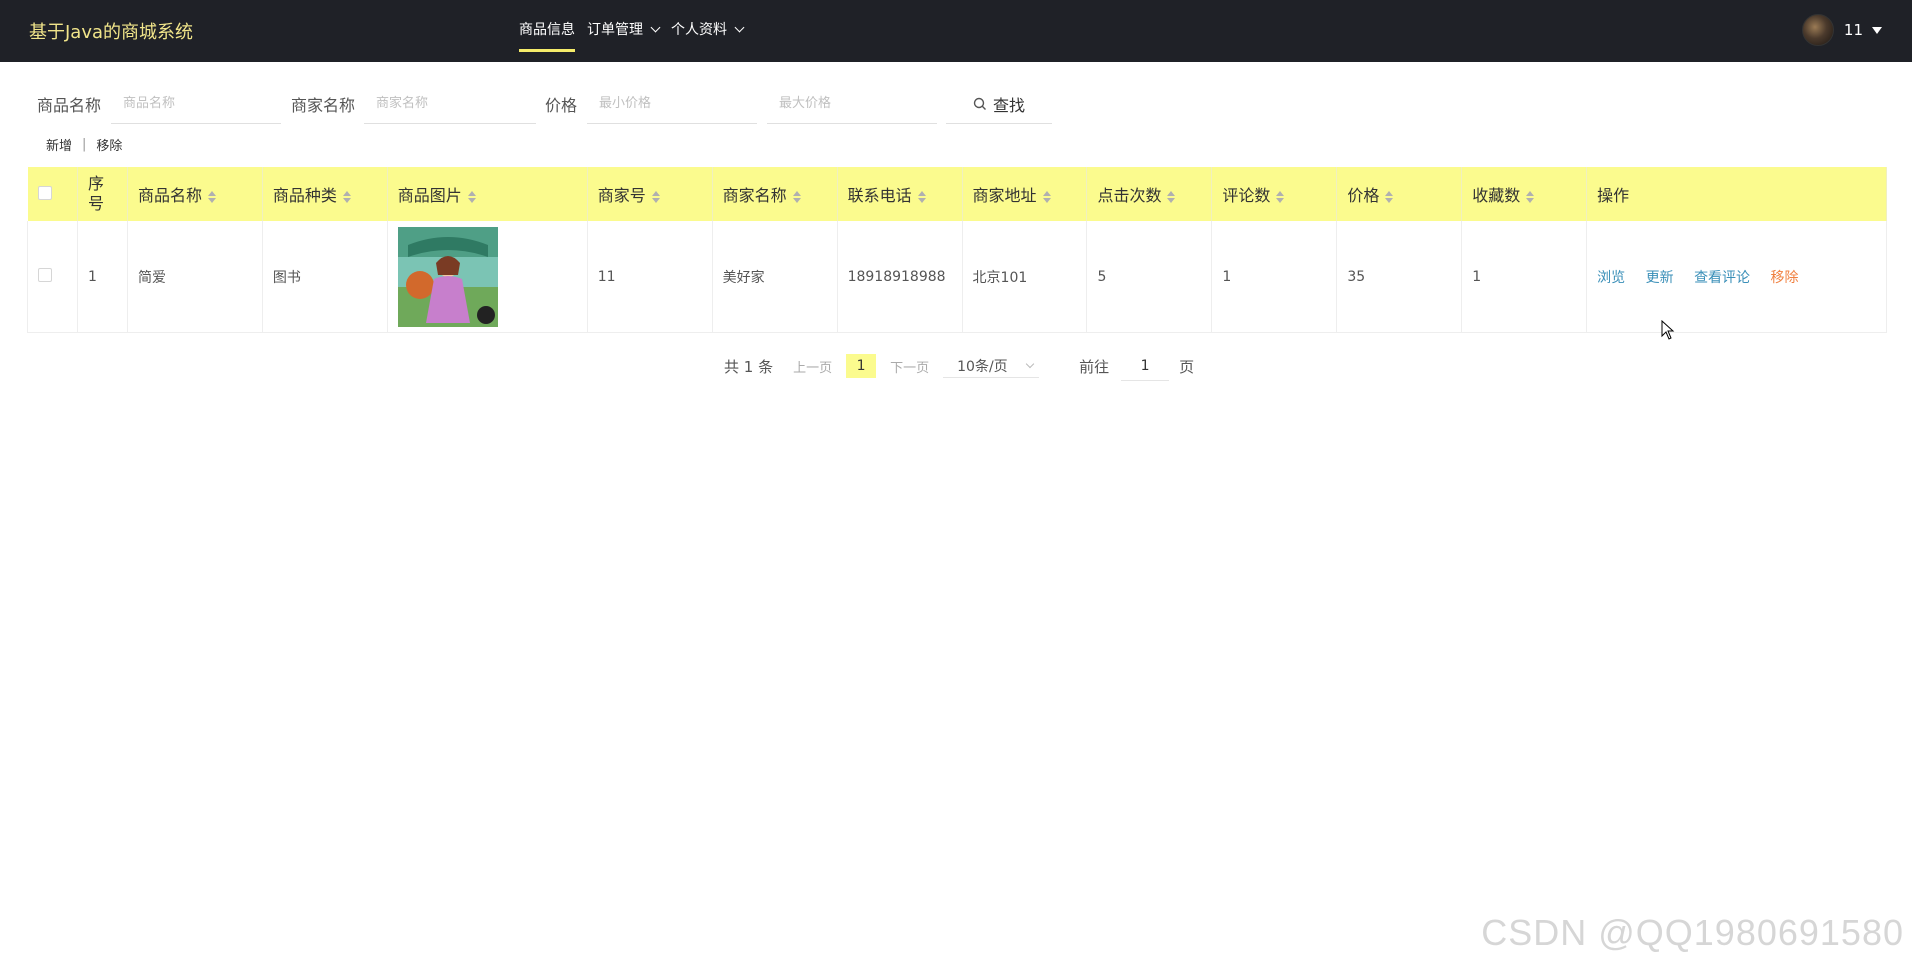 This screenshot has height=966, width=1912. I want to click on caret-down-icon, so click(1877, 30).